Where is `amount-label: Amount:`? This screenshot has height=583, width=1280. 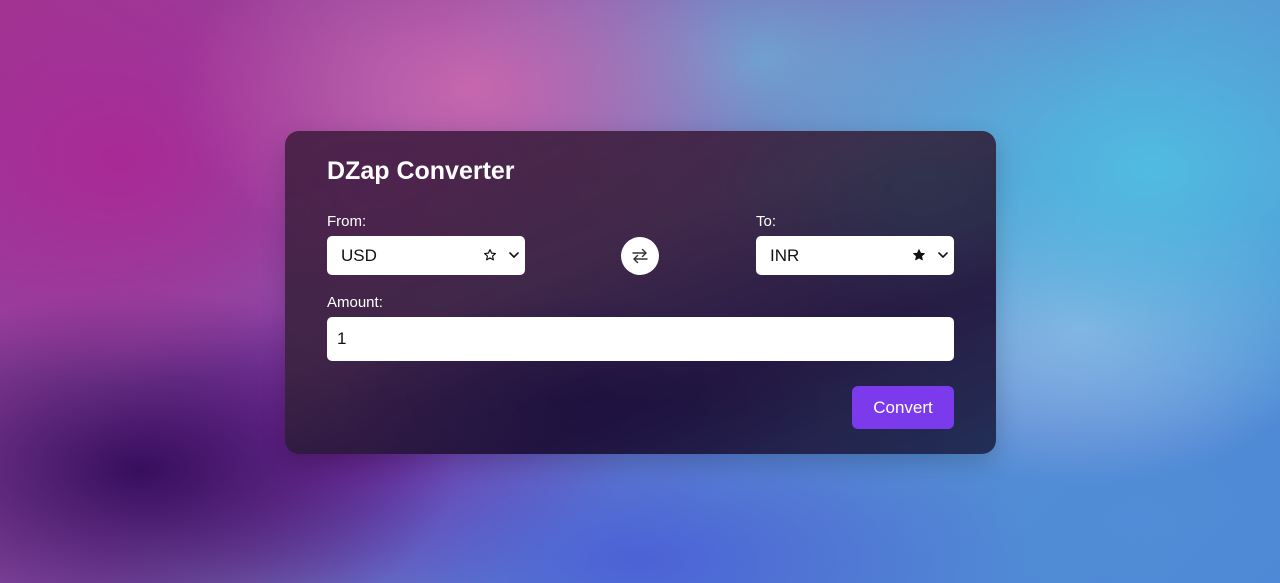
amount-label: Amount: is located at coordinates (355, 302).